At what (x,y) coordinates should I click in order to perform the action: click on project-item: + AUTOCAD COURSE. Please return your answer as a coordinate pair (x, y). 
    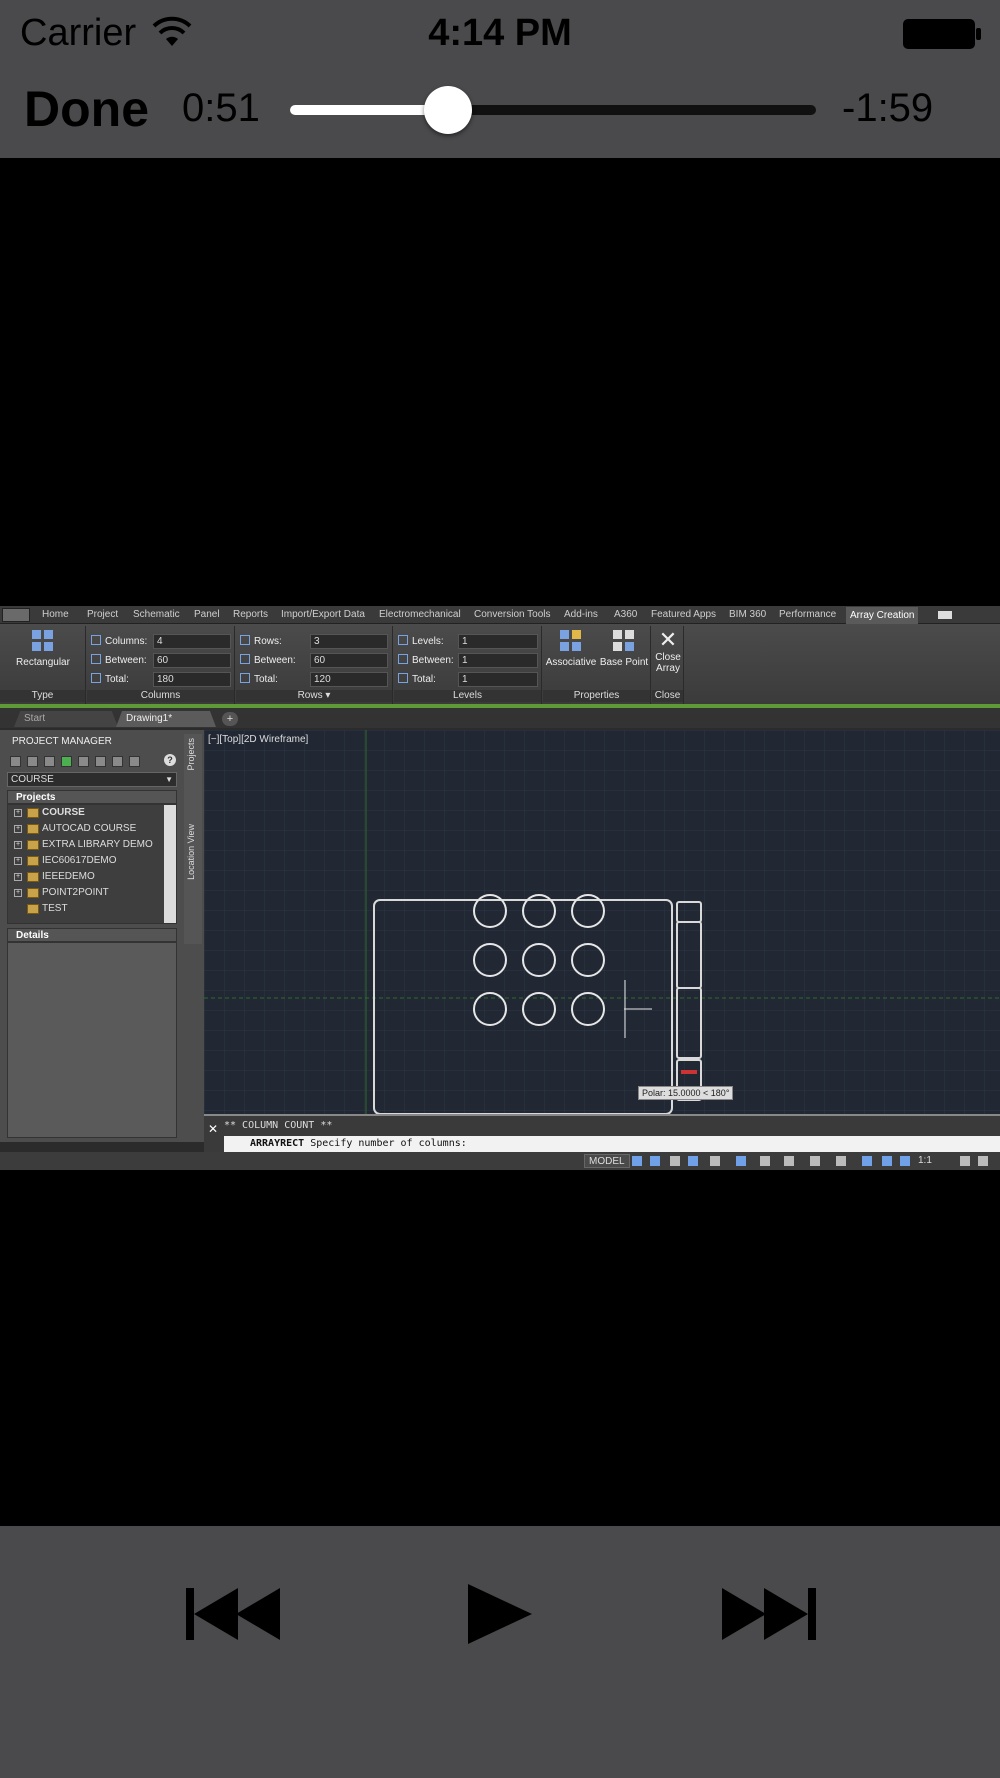
    Looking at the image, I should click on (92, 829).